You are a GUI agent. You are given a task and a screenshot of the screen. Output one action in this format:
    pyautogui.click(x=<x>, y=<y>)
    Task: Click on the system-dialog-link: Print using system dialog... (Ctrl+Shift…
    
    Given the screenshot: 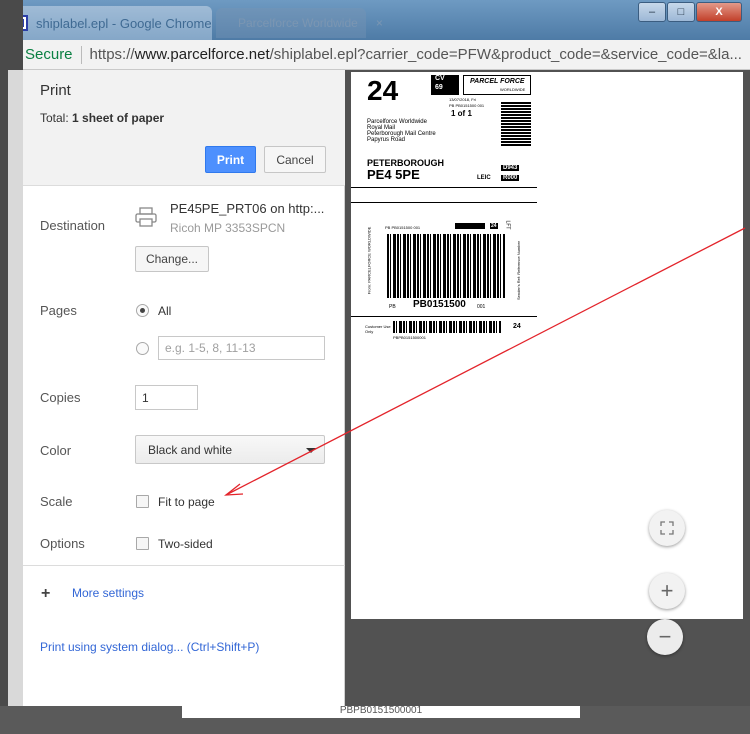 What is the action you would take?
    pyautogui.click(x=149, y=647)
    